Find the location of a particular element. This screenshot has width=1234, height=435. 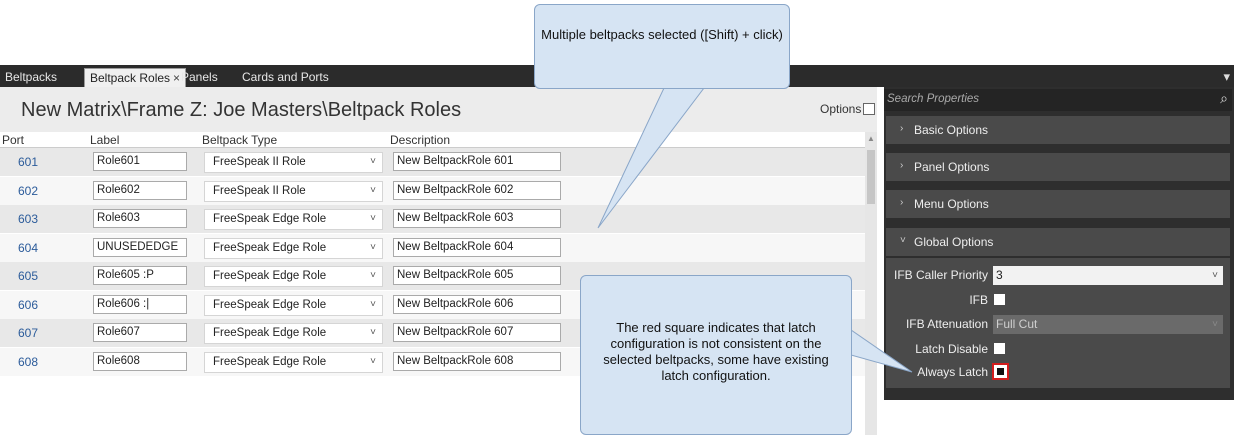

always-latch-checkbox is located at coordinates (1000, 371).